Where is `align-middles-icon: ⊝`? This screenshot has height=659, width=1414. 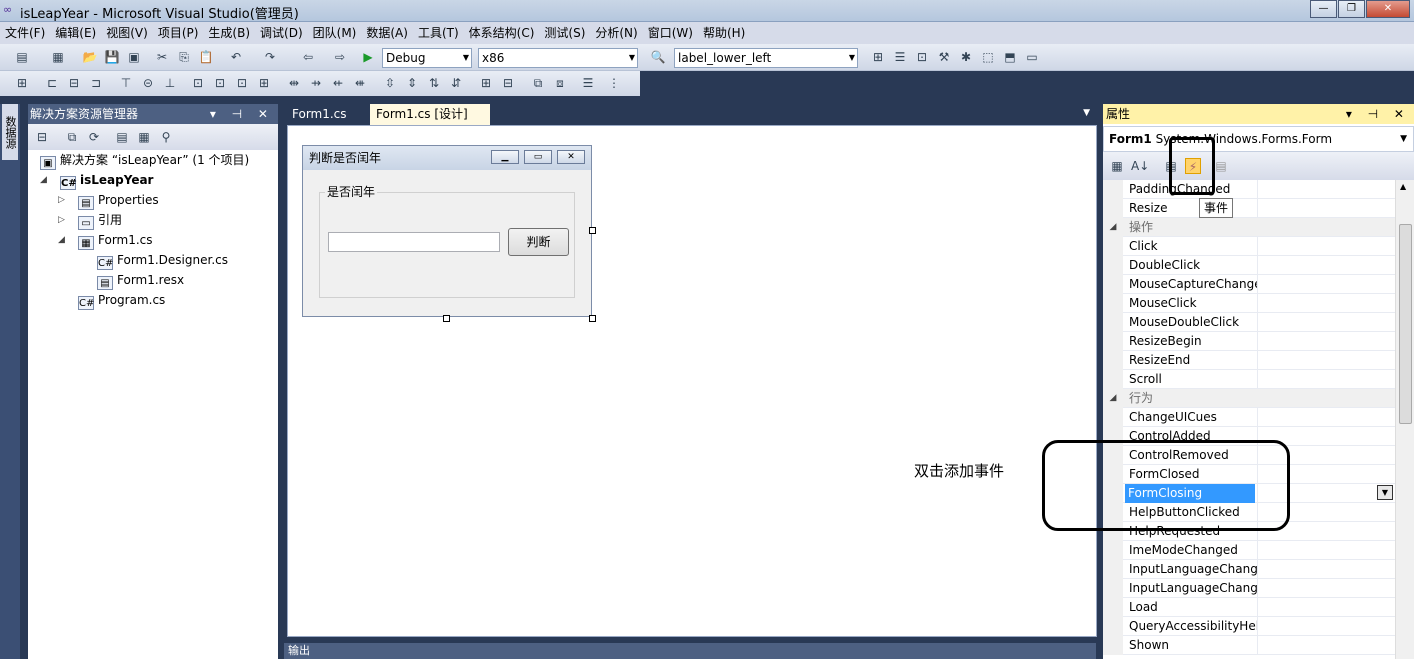 align-middles-icon: ⊝ is located at coordinates (148, 83).